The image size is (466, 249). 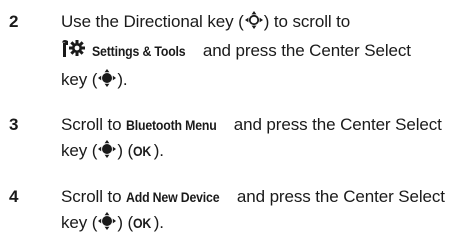 What do you see at coordinates (254, 24) in the screenshot?
I see `directional-key-icon` at bounding box center [254, 24].